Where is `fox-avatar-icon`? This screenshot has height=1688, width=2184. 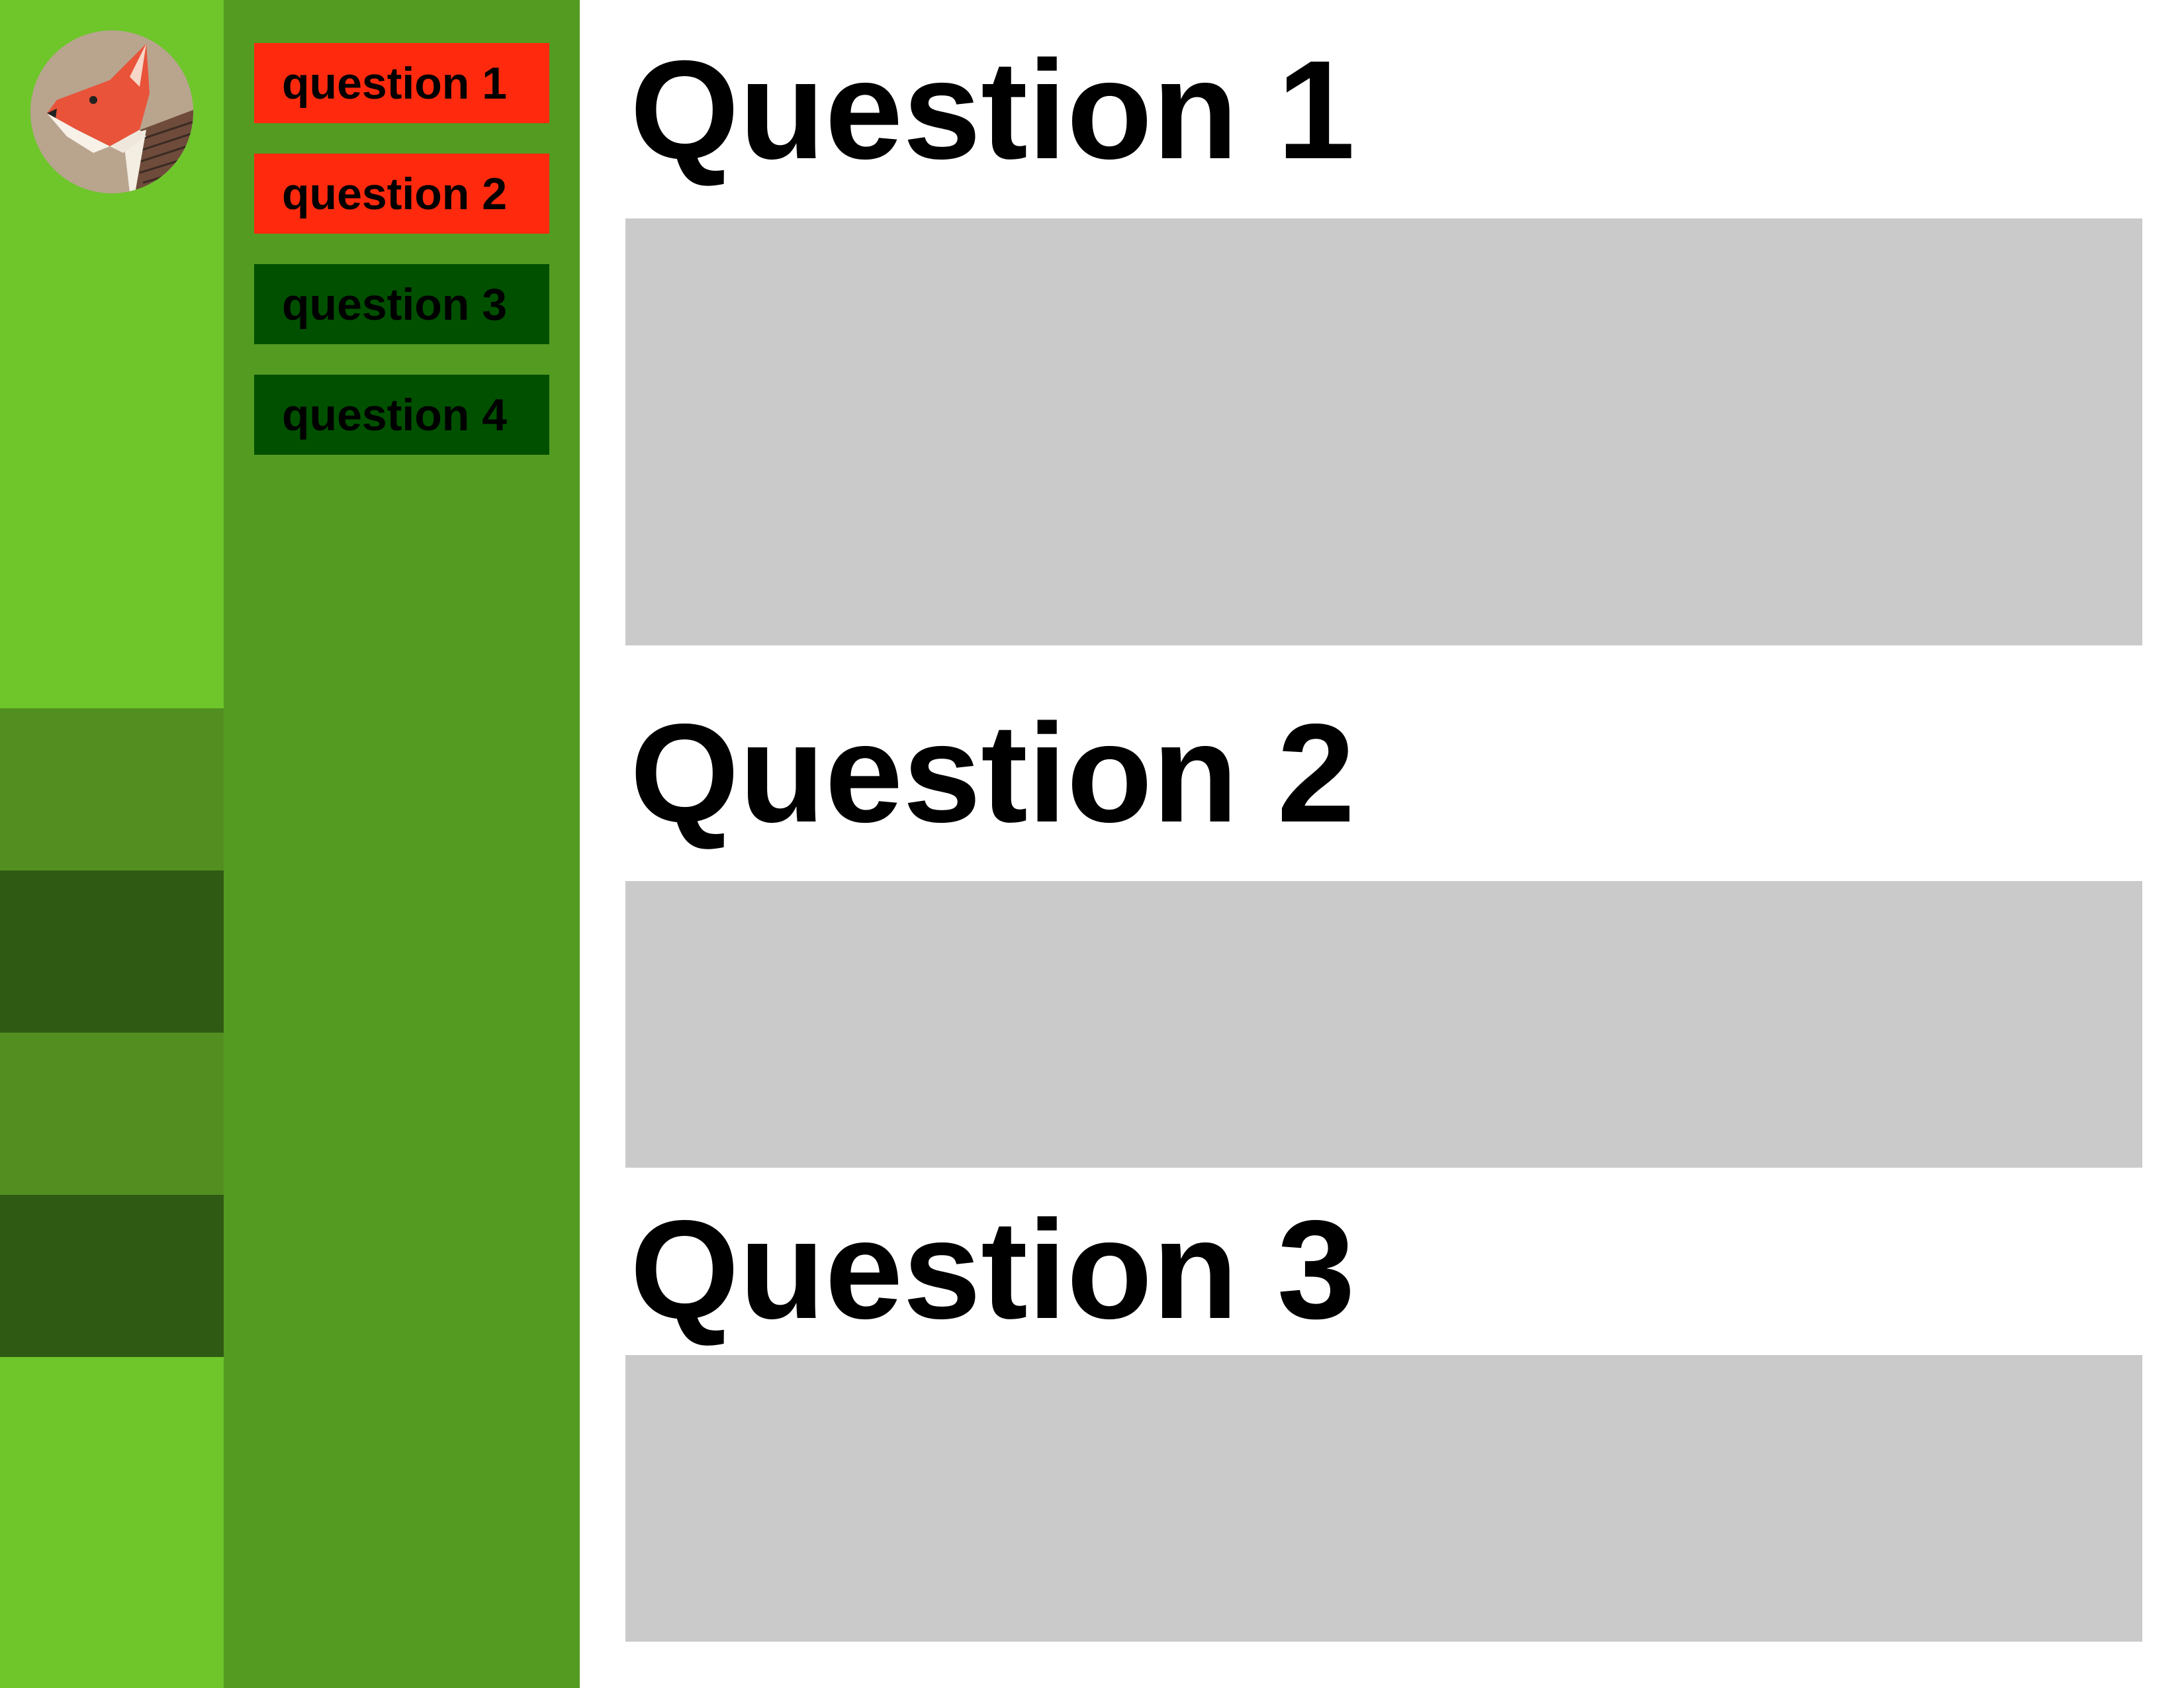
fox-avatar-icon is located at coordinates (111, 111).